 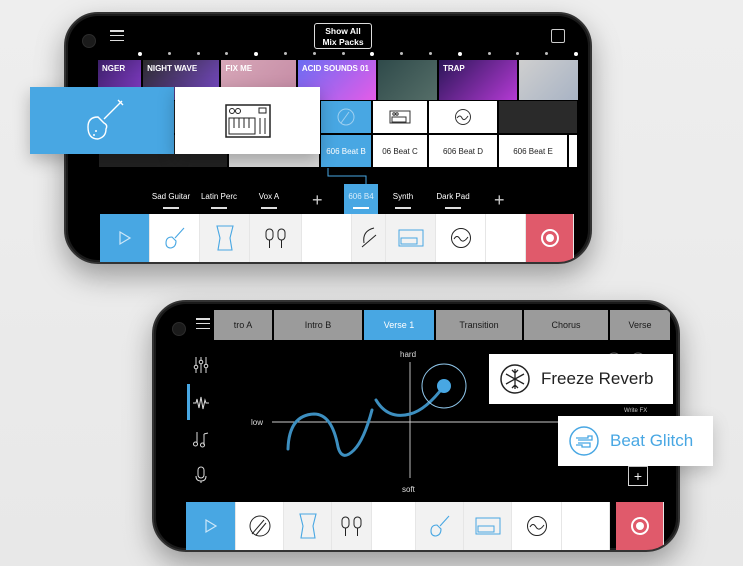 What do you see at coordinates (257, 422) in the screenshot?
I see `pad-label-low: low` at bounding box center [257, 422].